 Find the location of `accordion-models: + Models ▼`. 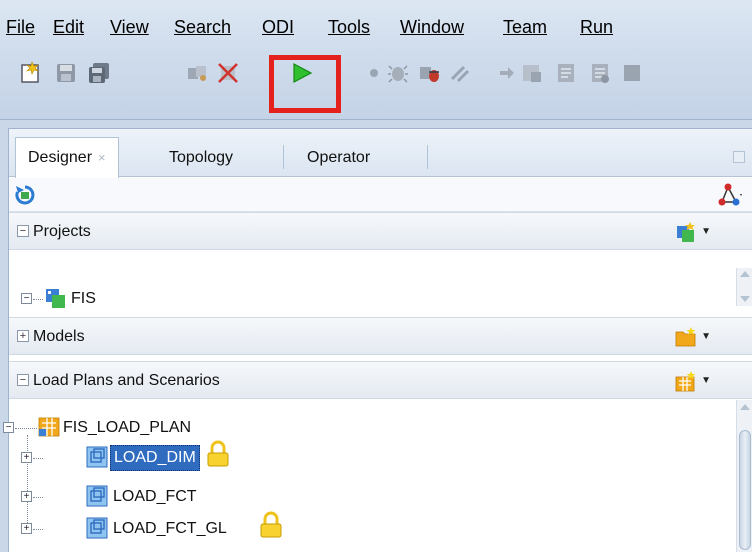

accordion-models: + Models ▼ is located at coordinates (380, 336).